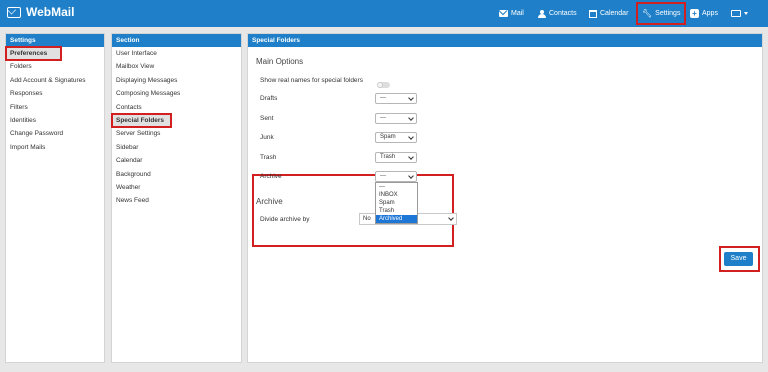 The height and width of the screenshot is (372, 768). I want to click on nav-settings: 🔧︎ Settings, so click(661, 13).